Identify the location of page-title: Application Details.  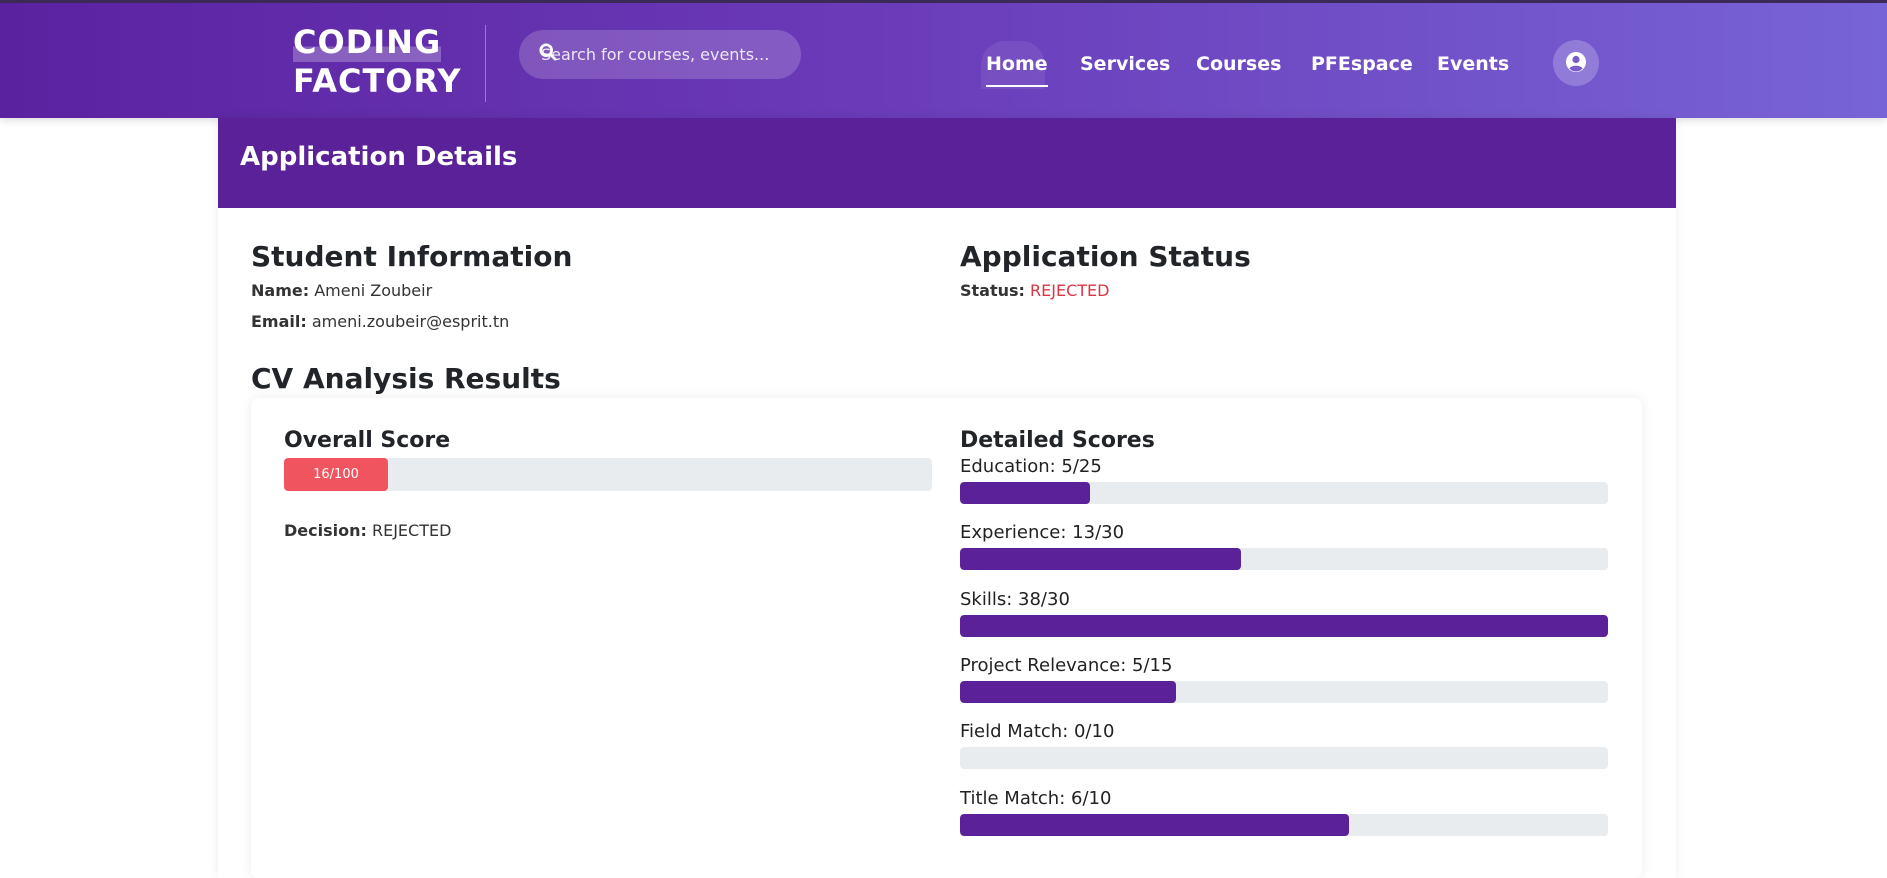
(379, 157).